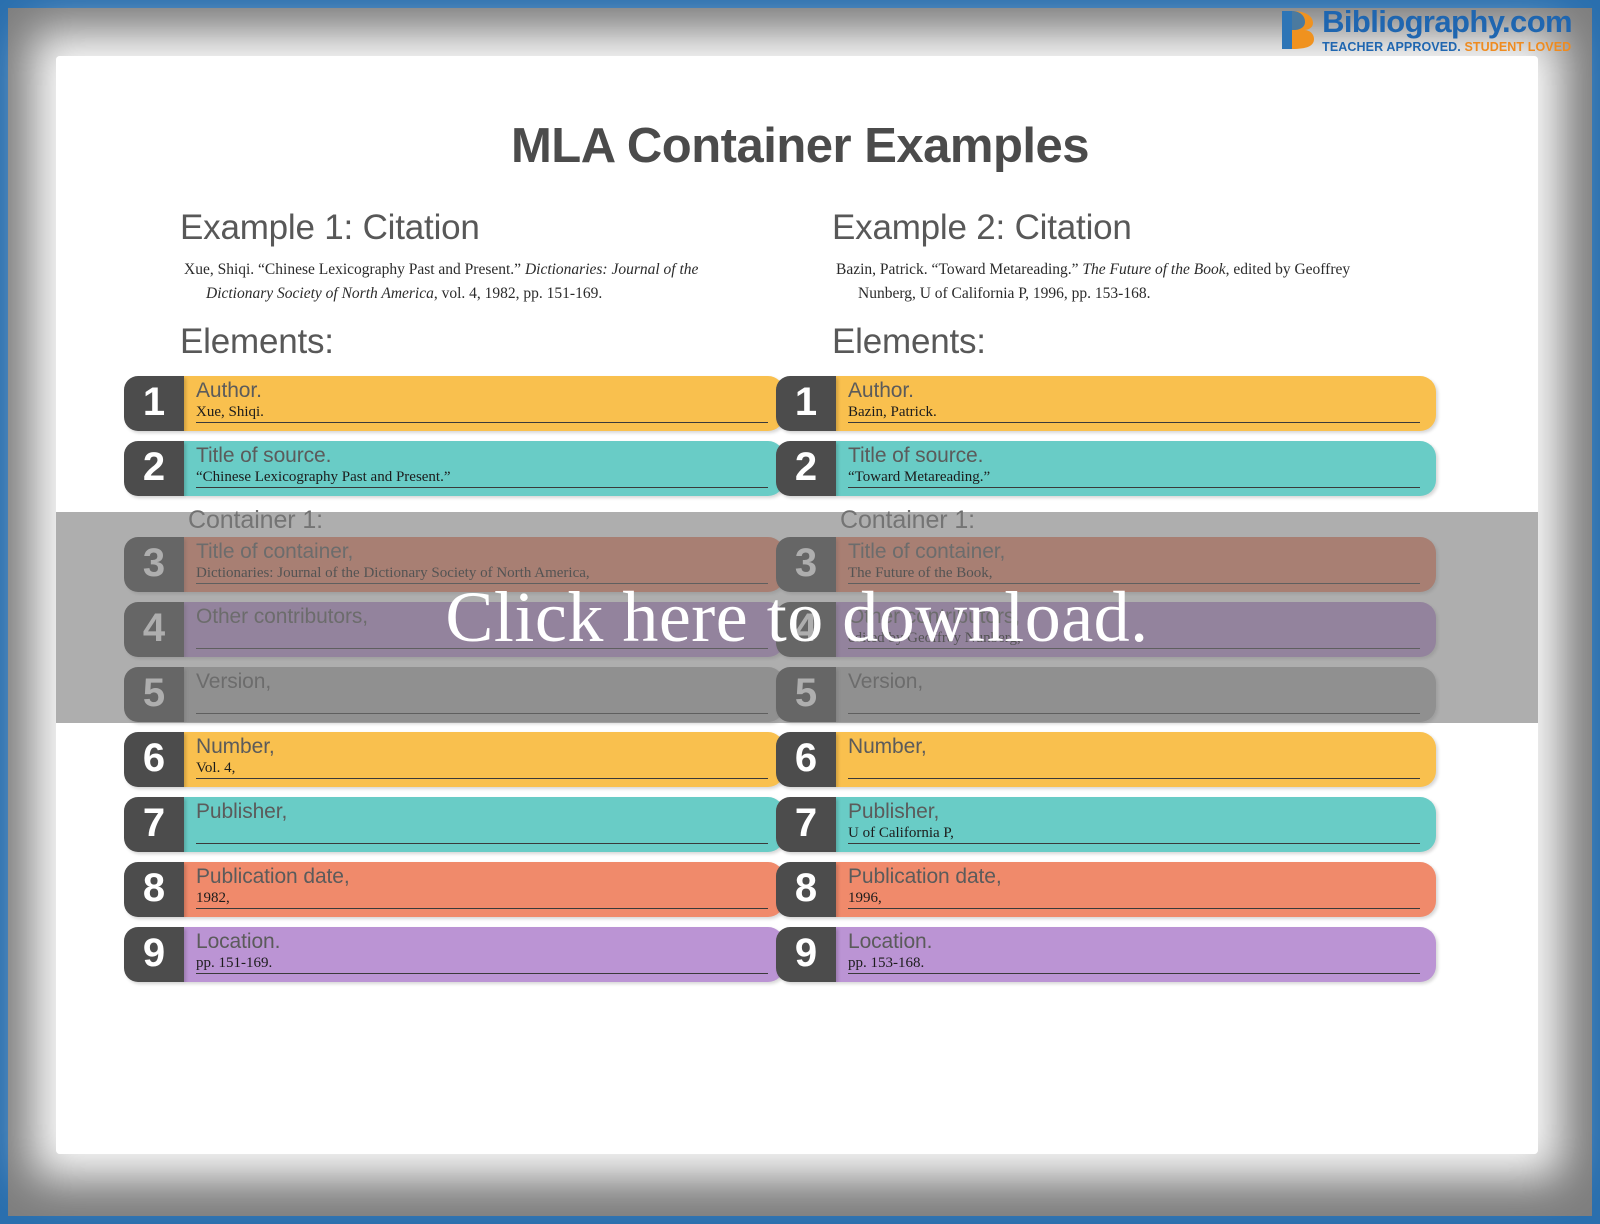 This screenshot has height=1224, width=1600. I want to click on element-row: 7 Publisher, U of California P,, so click(1106, 825).